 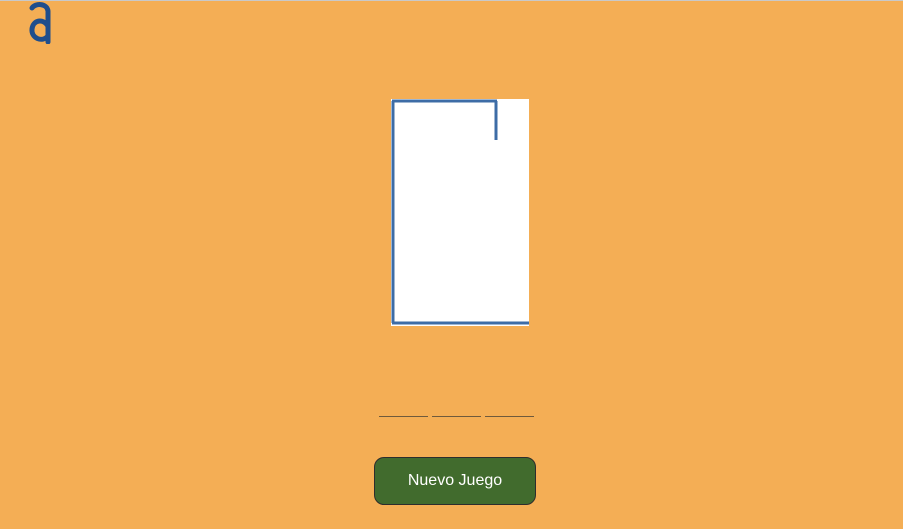 What do you see at coordinates (455, 481) in the screenshot?
I see `new-game-button: Nuevo Juego` at bounding box center [455, 481].